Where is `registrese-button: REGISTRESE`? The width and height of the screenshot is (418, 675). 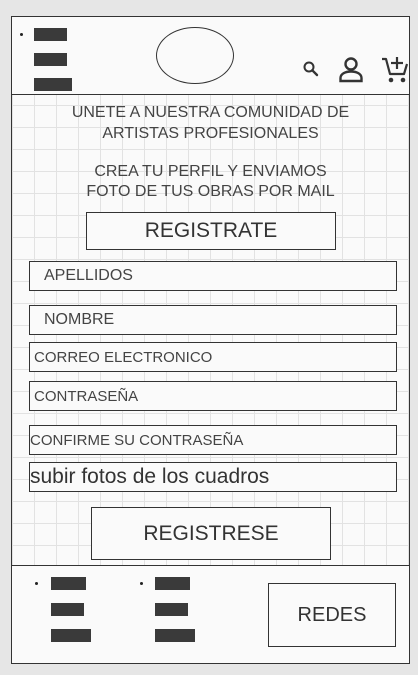
registrese-button: REGISTRESE is located at coordinates (211, 533).